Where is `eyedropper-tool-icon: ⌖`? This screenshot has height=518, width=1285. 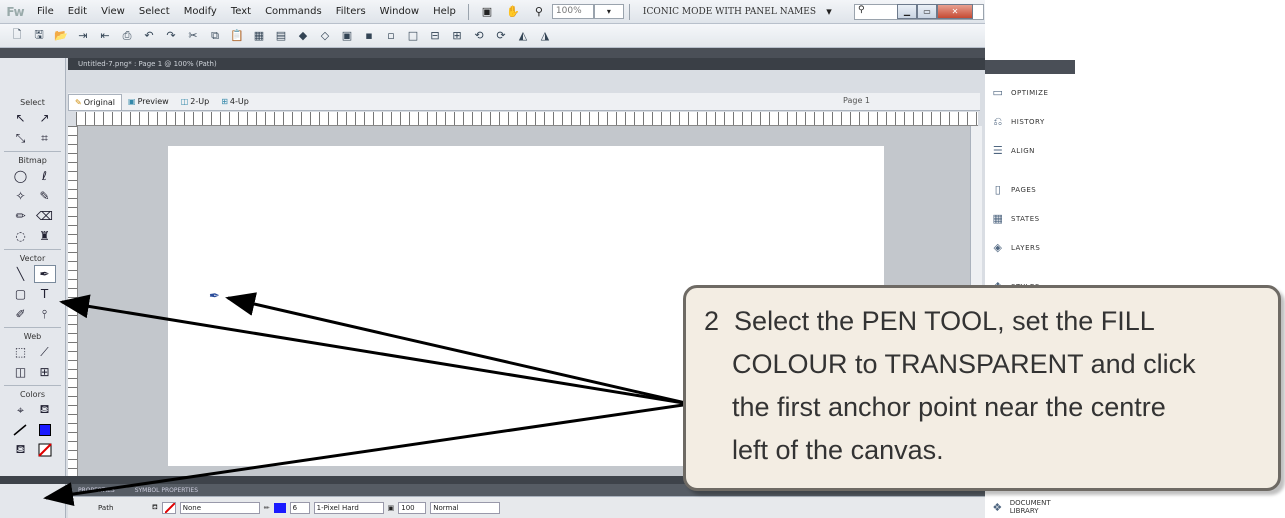
eyedropper-tool-icon: ⌖ is located at coordinates (21, 410).